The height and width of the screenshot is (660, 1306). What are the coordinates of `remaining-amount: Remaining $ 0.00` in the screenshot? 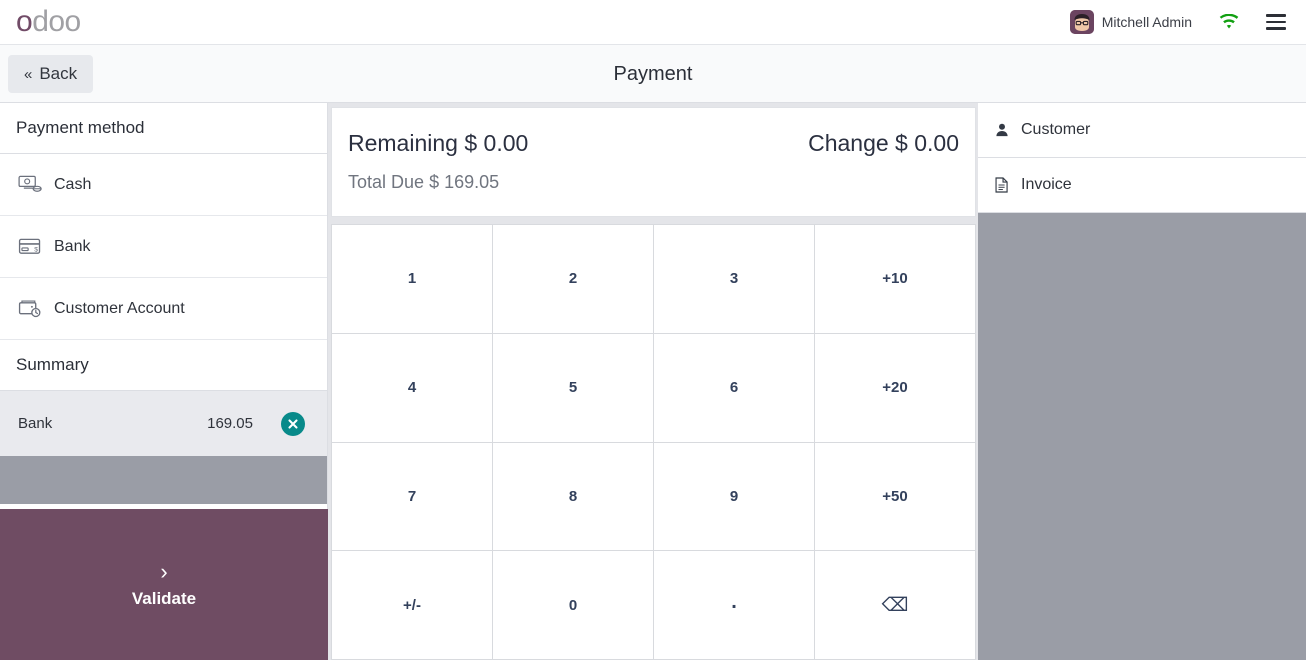 It's located at (438, 143).